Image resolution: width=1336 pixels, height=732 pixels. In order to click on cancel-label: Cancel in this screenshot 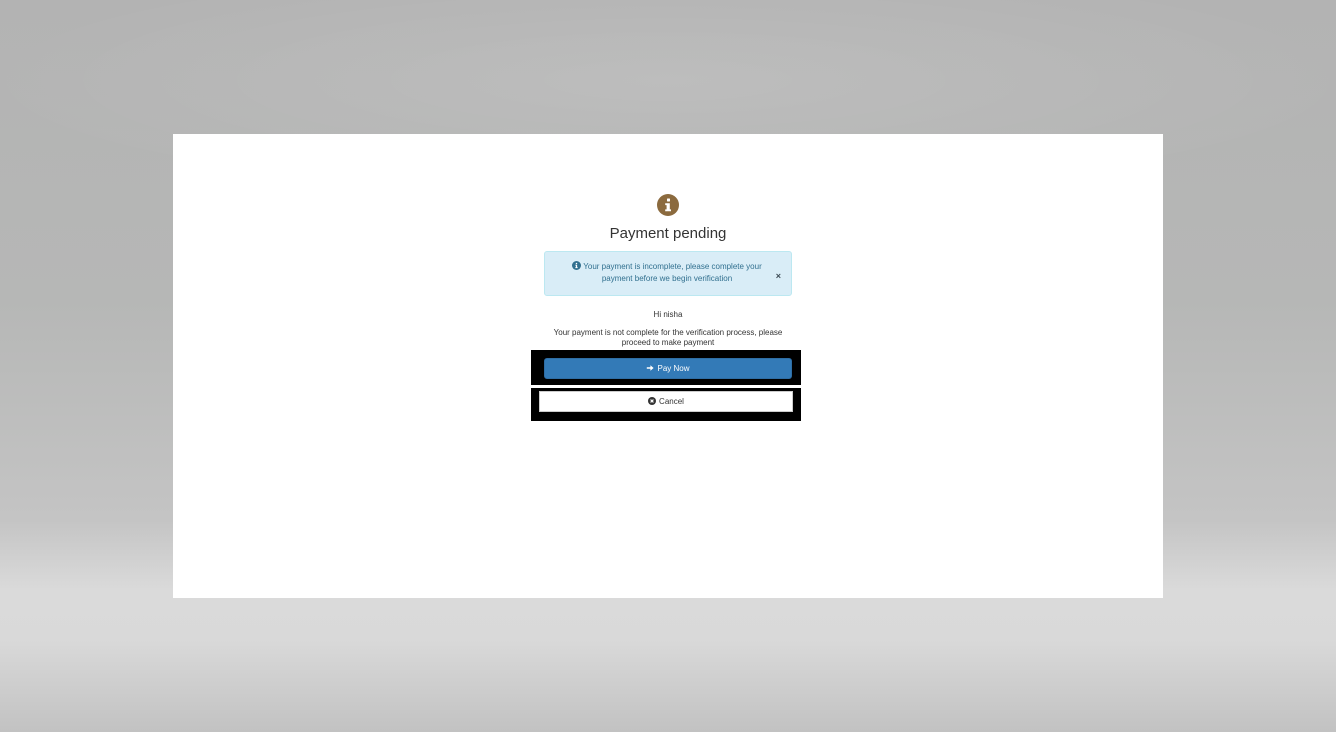, I will do `click(671, 401)`.